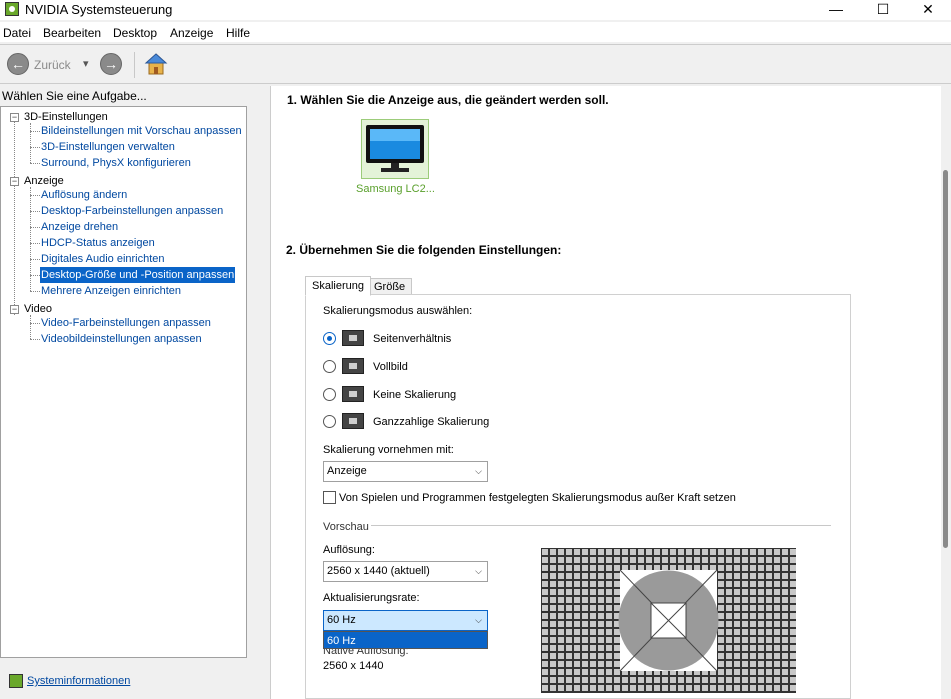  What do you see at coordinates (135, 33) in the screenshot?
I see `menu-desktop: Desktop` at bounding box center [135, 33].